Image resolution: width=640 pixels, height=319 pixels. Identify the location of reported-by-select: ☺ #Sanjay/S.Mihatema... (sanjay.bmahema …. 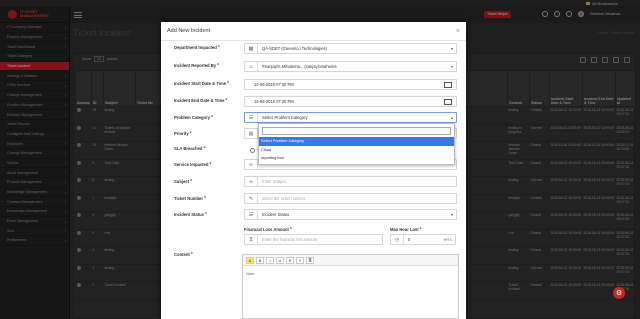
(350, 66).